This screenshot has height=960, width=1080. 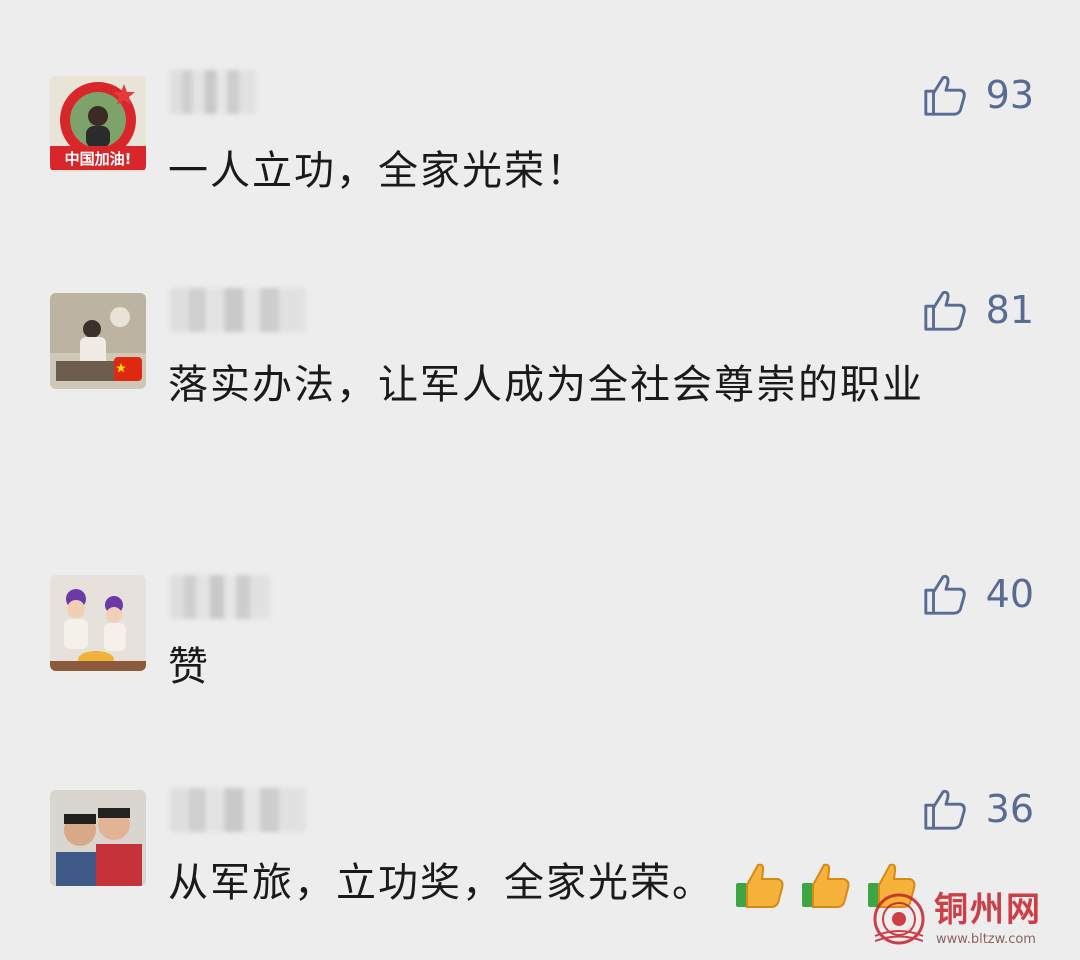 I want to click on like-button: 36, so click(x=978, y=809).